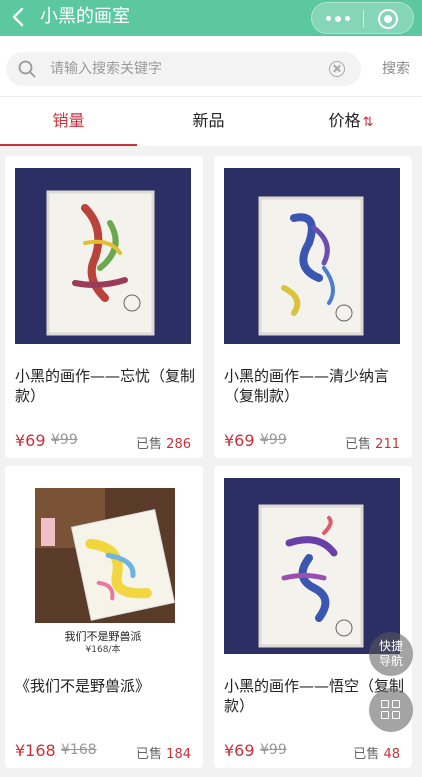 The height and width of the screenshot is (777, 422). Describe the element at coordinates (27, 69) in the screenshot. I see `search-icon` at that location.